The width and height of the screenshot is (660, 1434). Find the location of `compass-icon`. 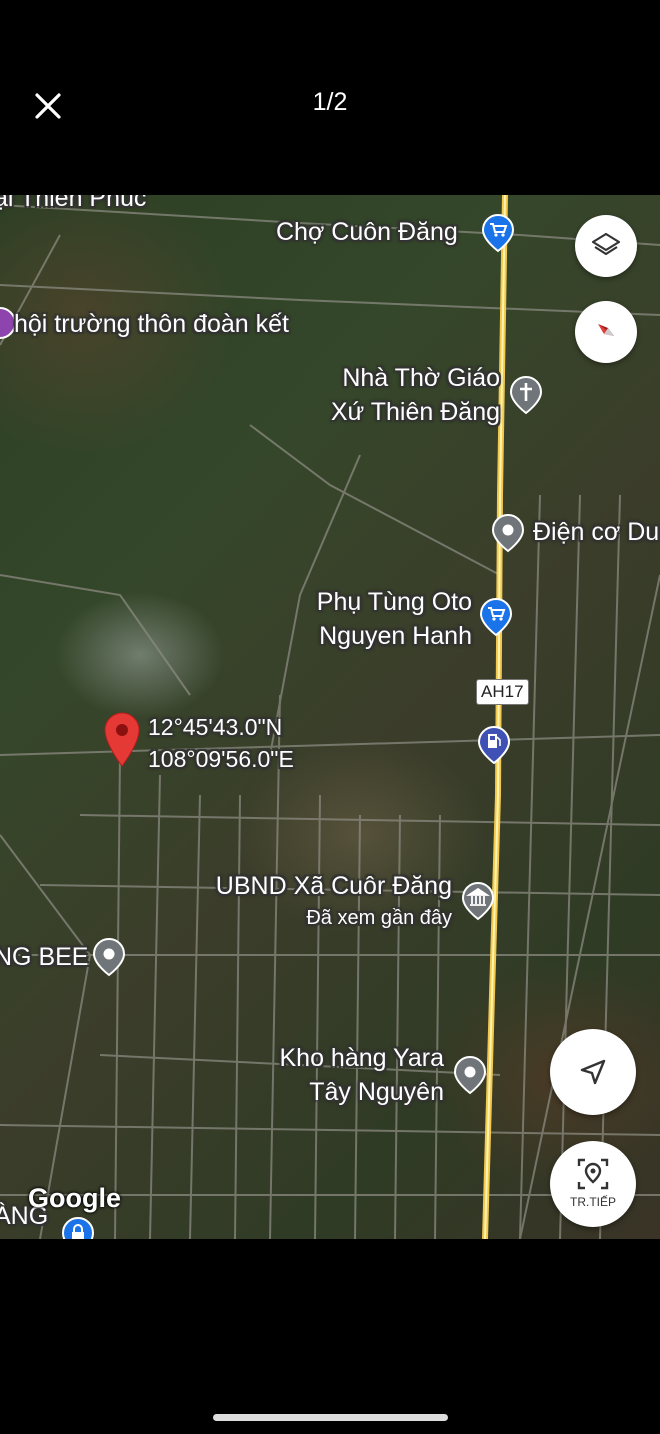

compass-icon is located at coordinates (606, 330).